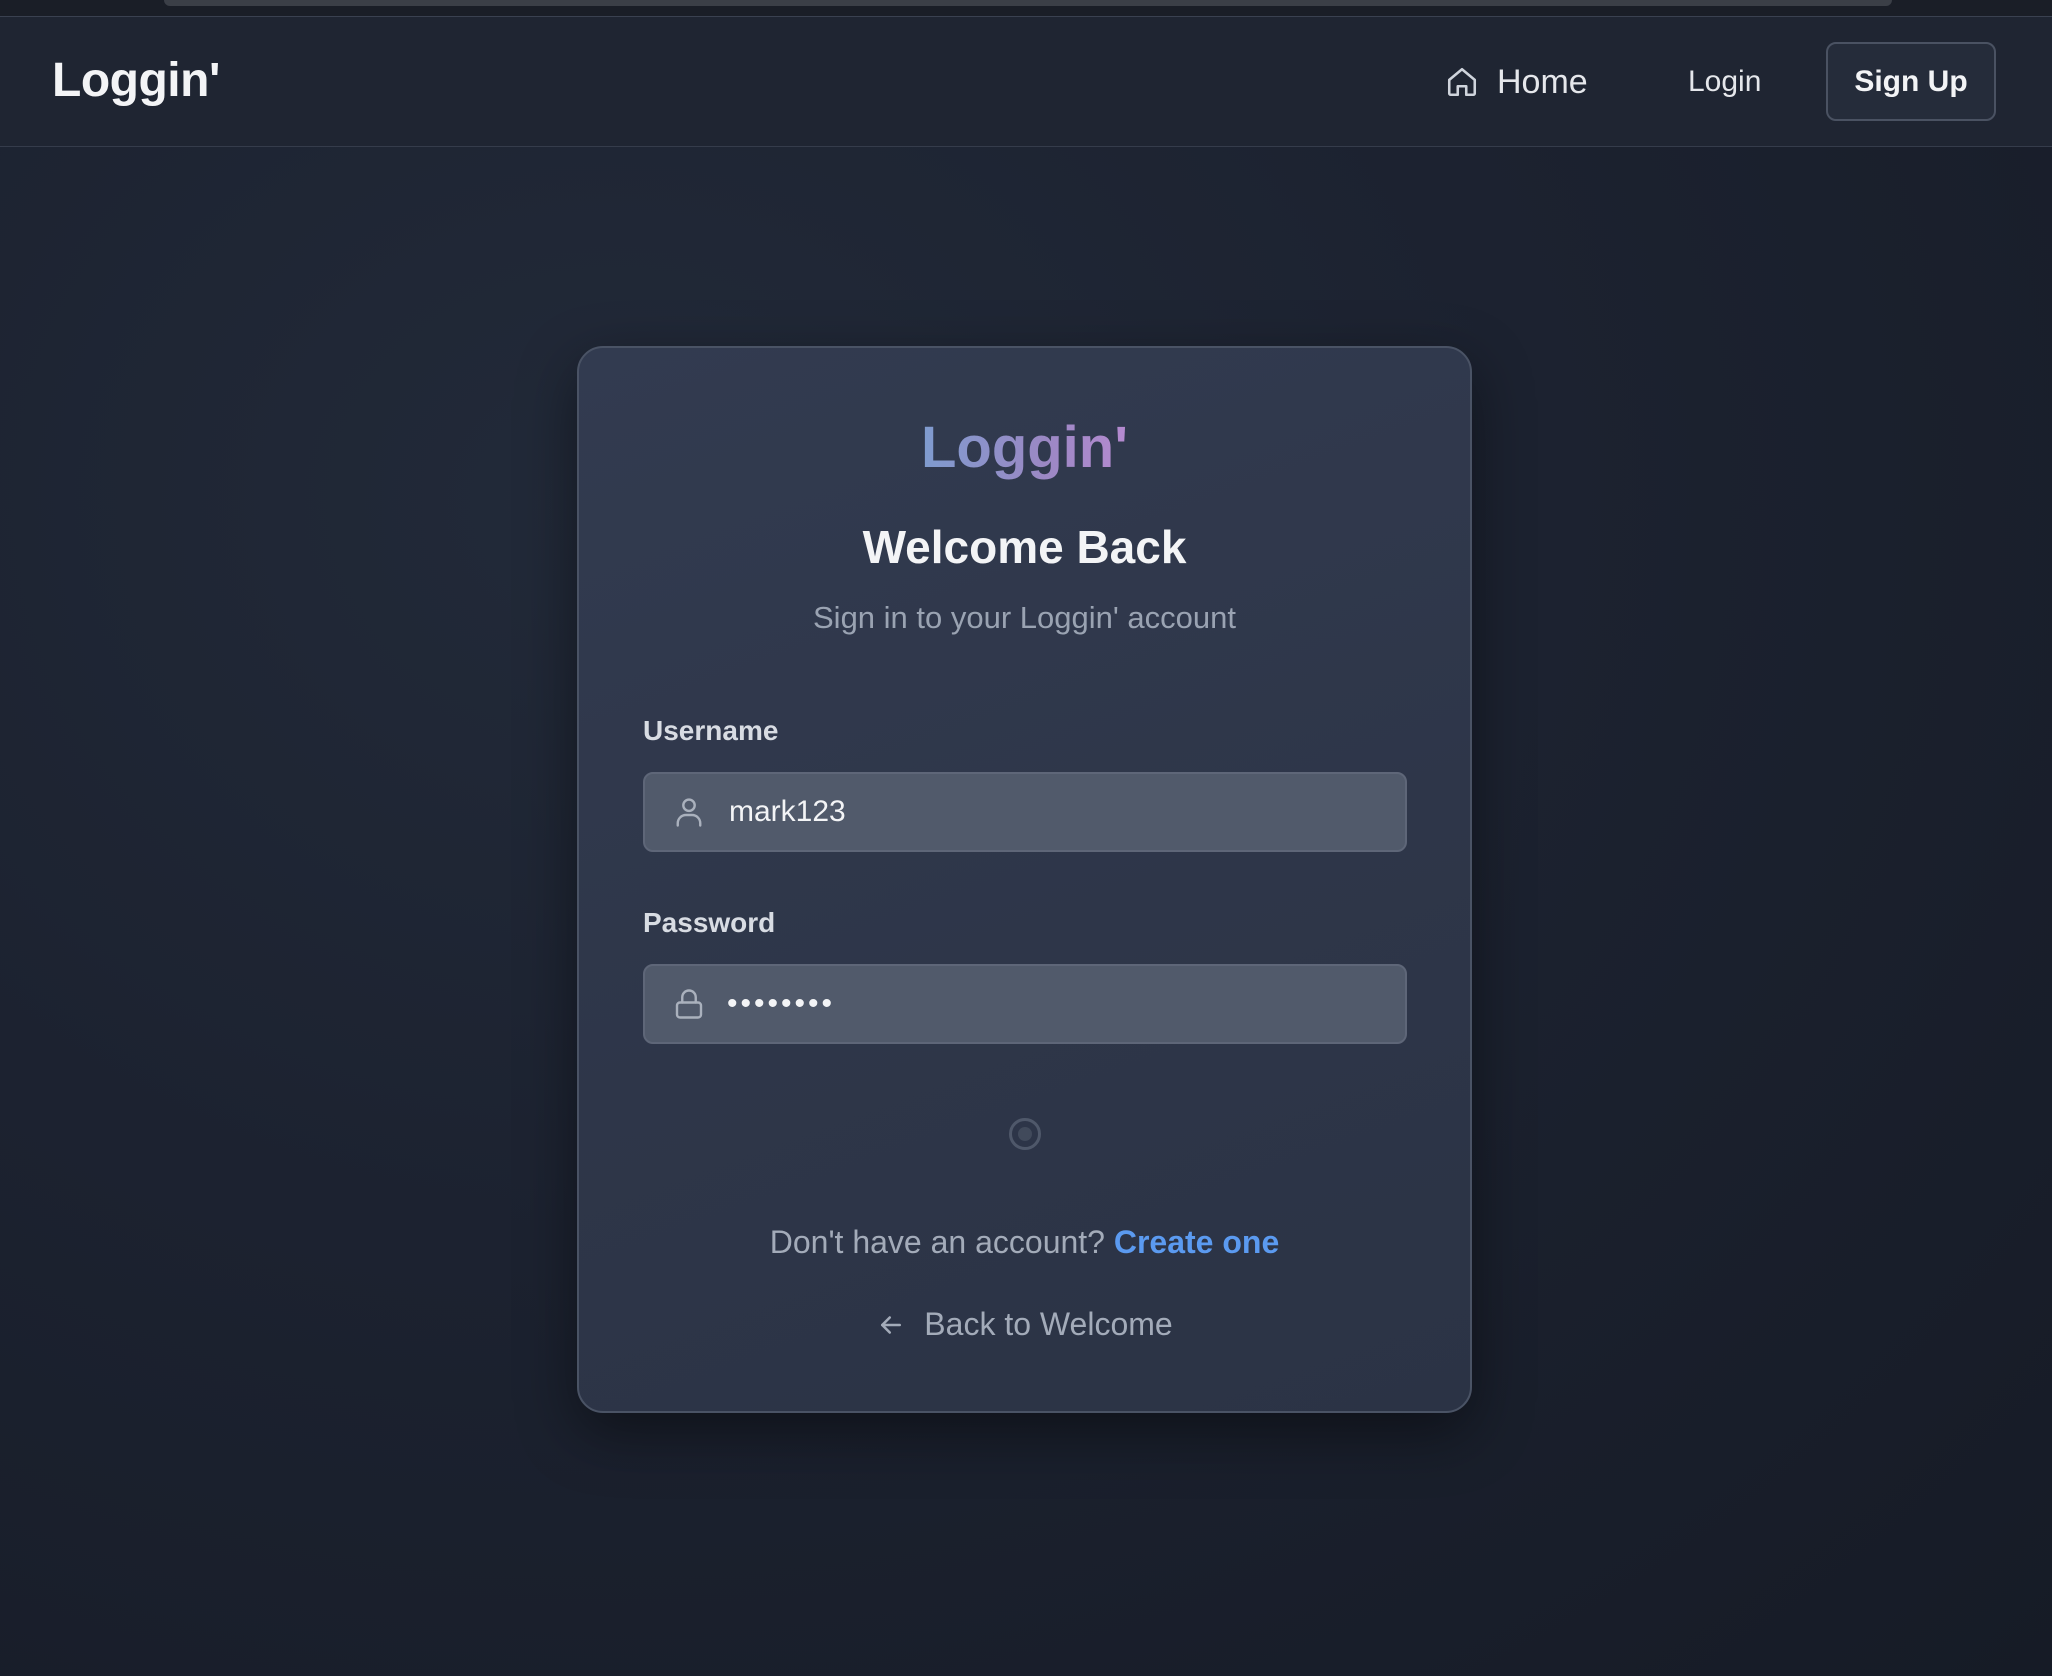 Image resolution: width=2052 pixels, height=1676 pixels. Describe the element at coordinates (709, 922) in the screenshot. I see `password-label: Password` at that location.